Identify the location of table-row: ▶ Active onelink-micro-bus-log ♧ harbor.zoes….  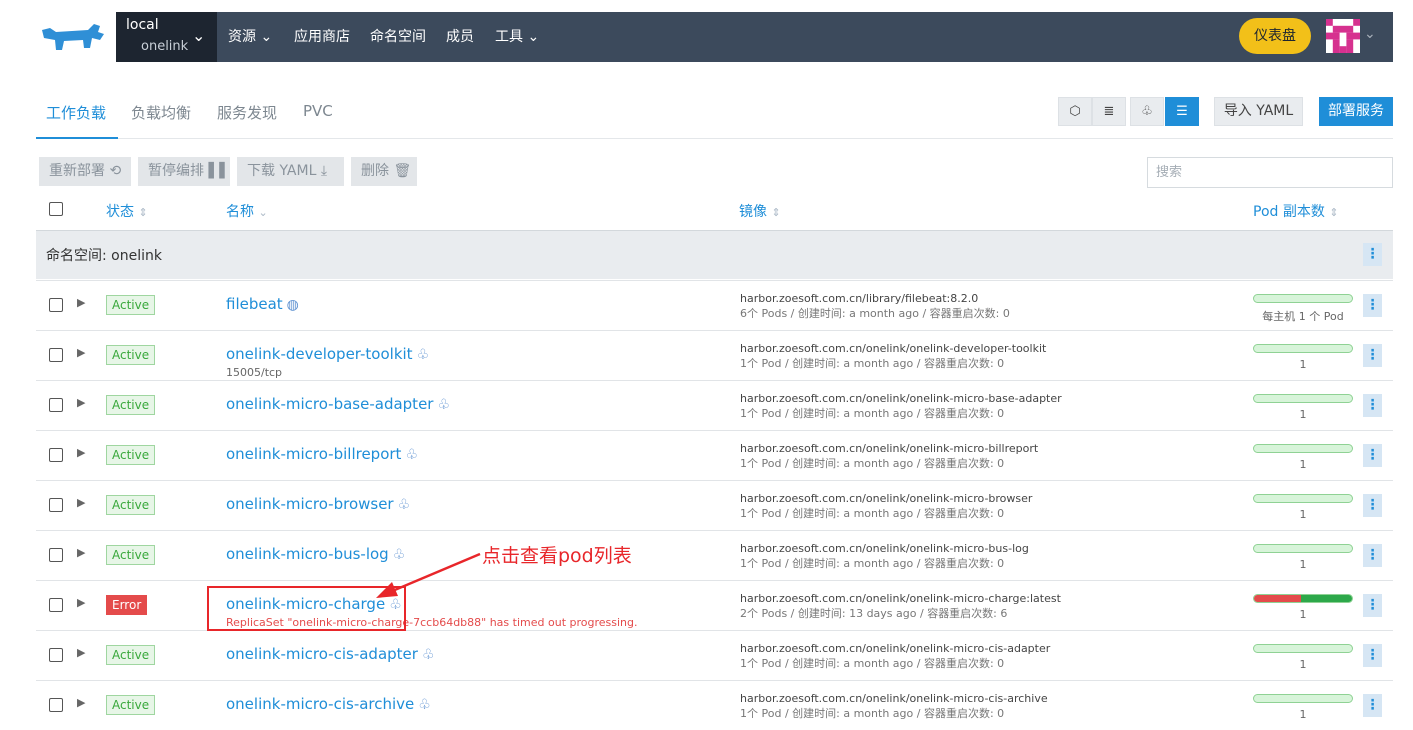
(714, 555).